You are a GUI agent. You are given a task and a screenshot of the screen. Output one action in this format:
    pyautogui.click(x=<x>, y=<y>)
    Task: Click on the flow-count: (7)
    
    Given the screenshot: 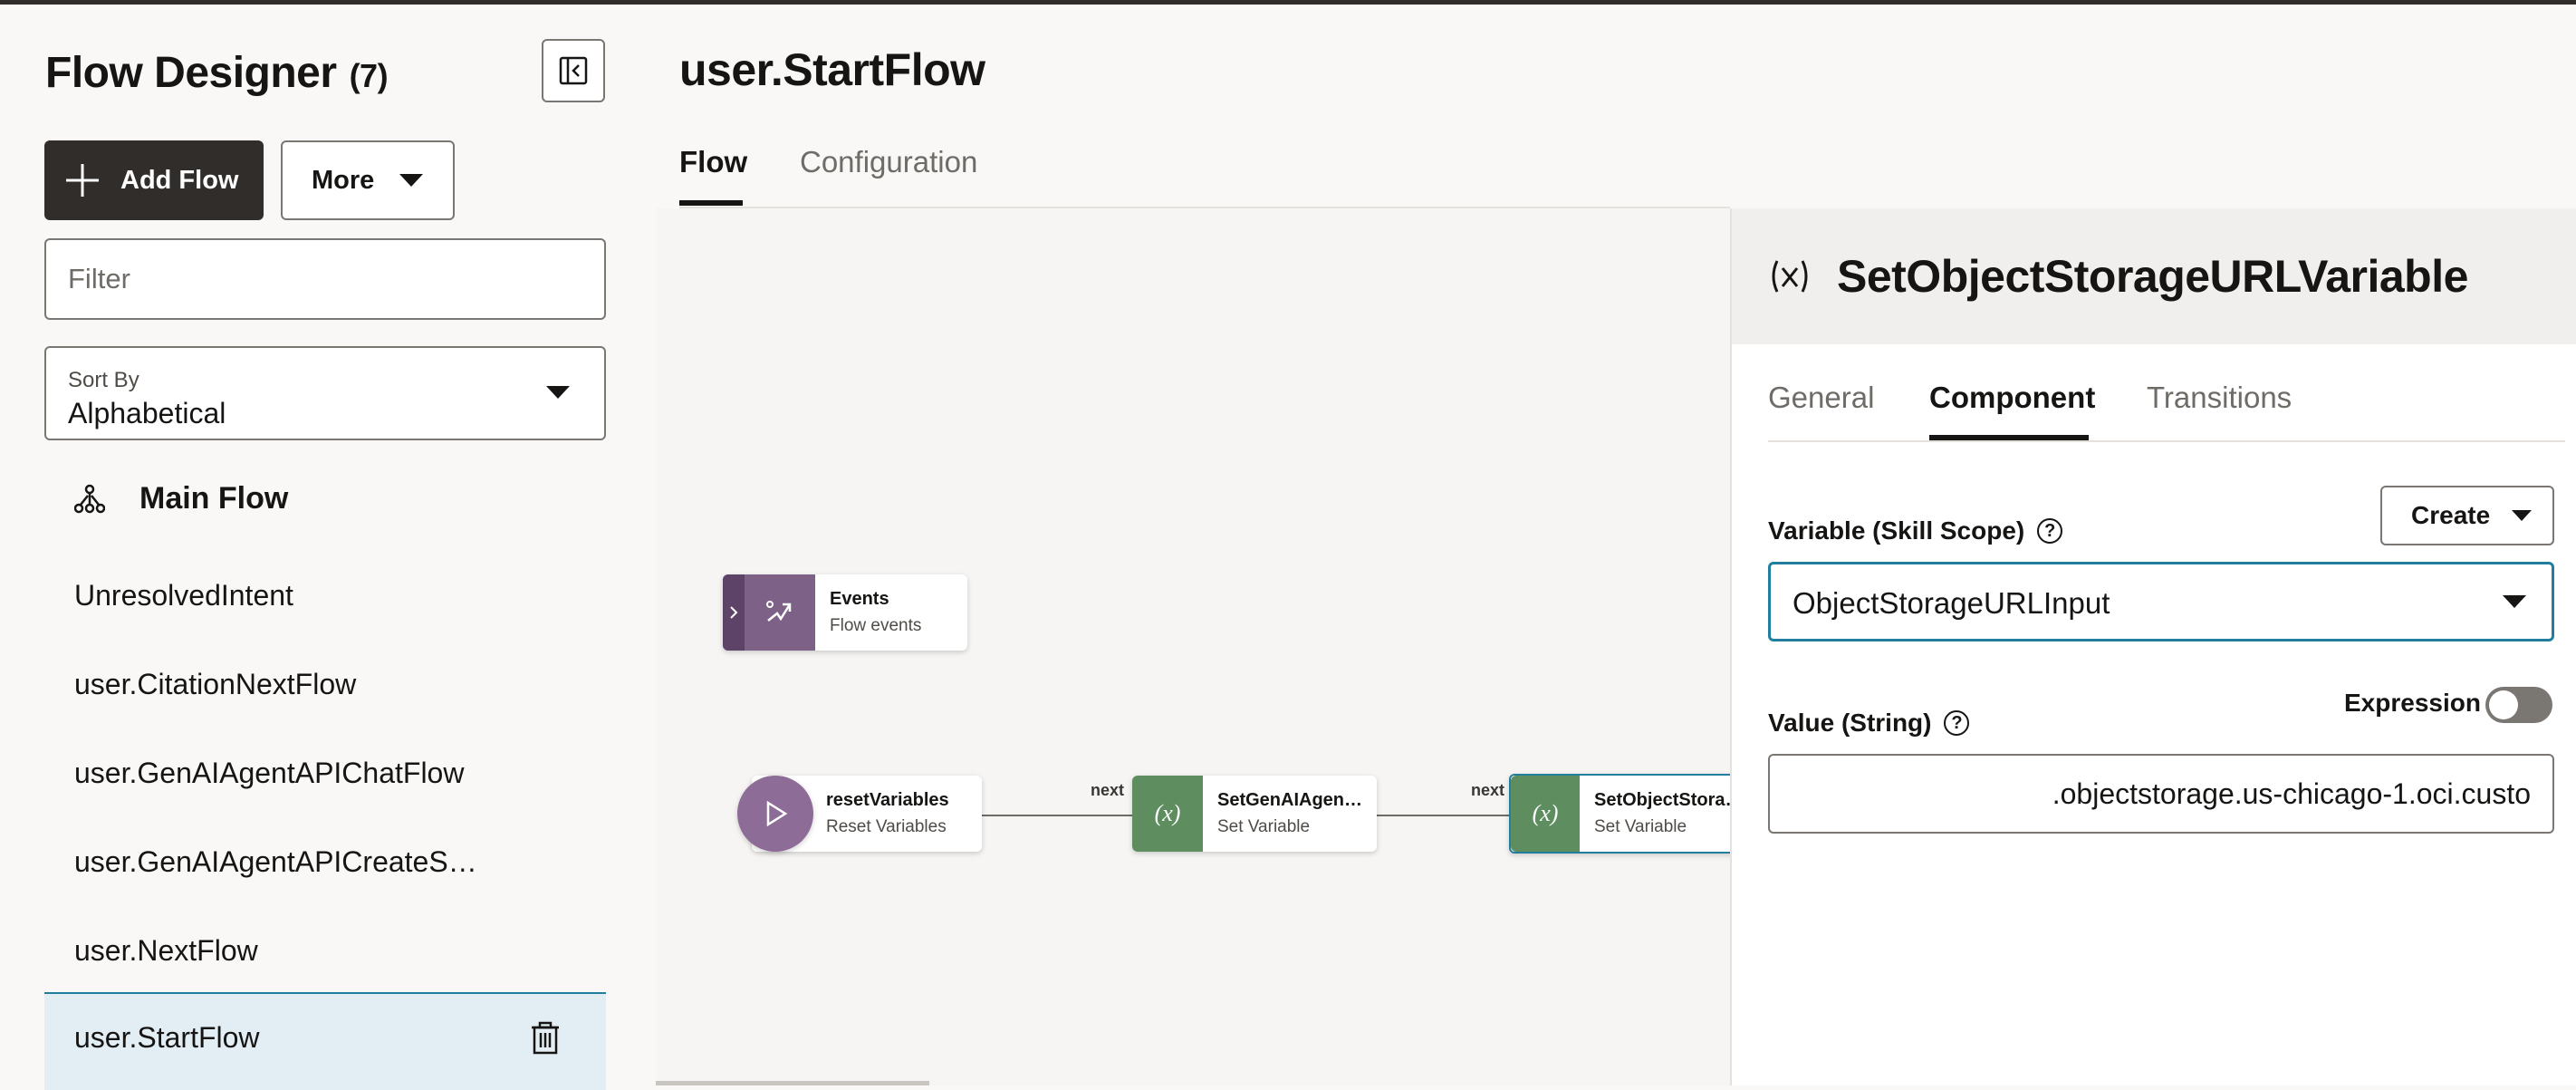 What is the action you would take?
    pyautogui.click(x=369, y=75)
    